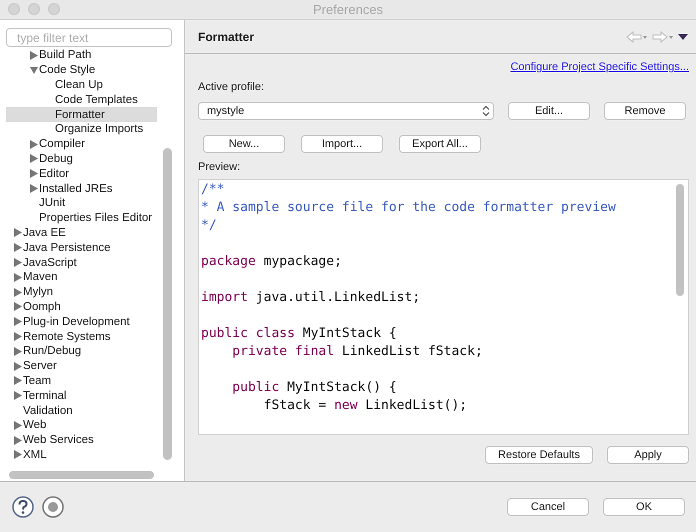  Describe the element at coordinates (220, 167) in the screenshot. I see `preview-label: Preview:` at that location.